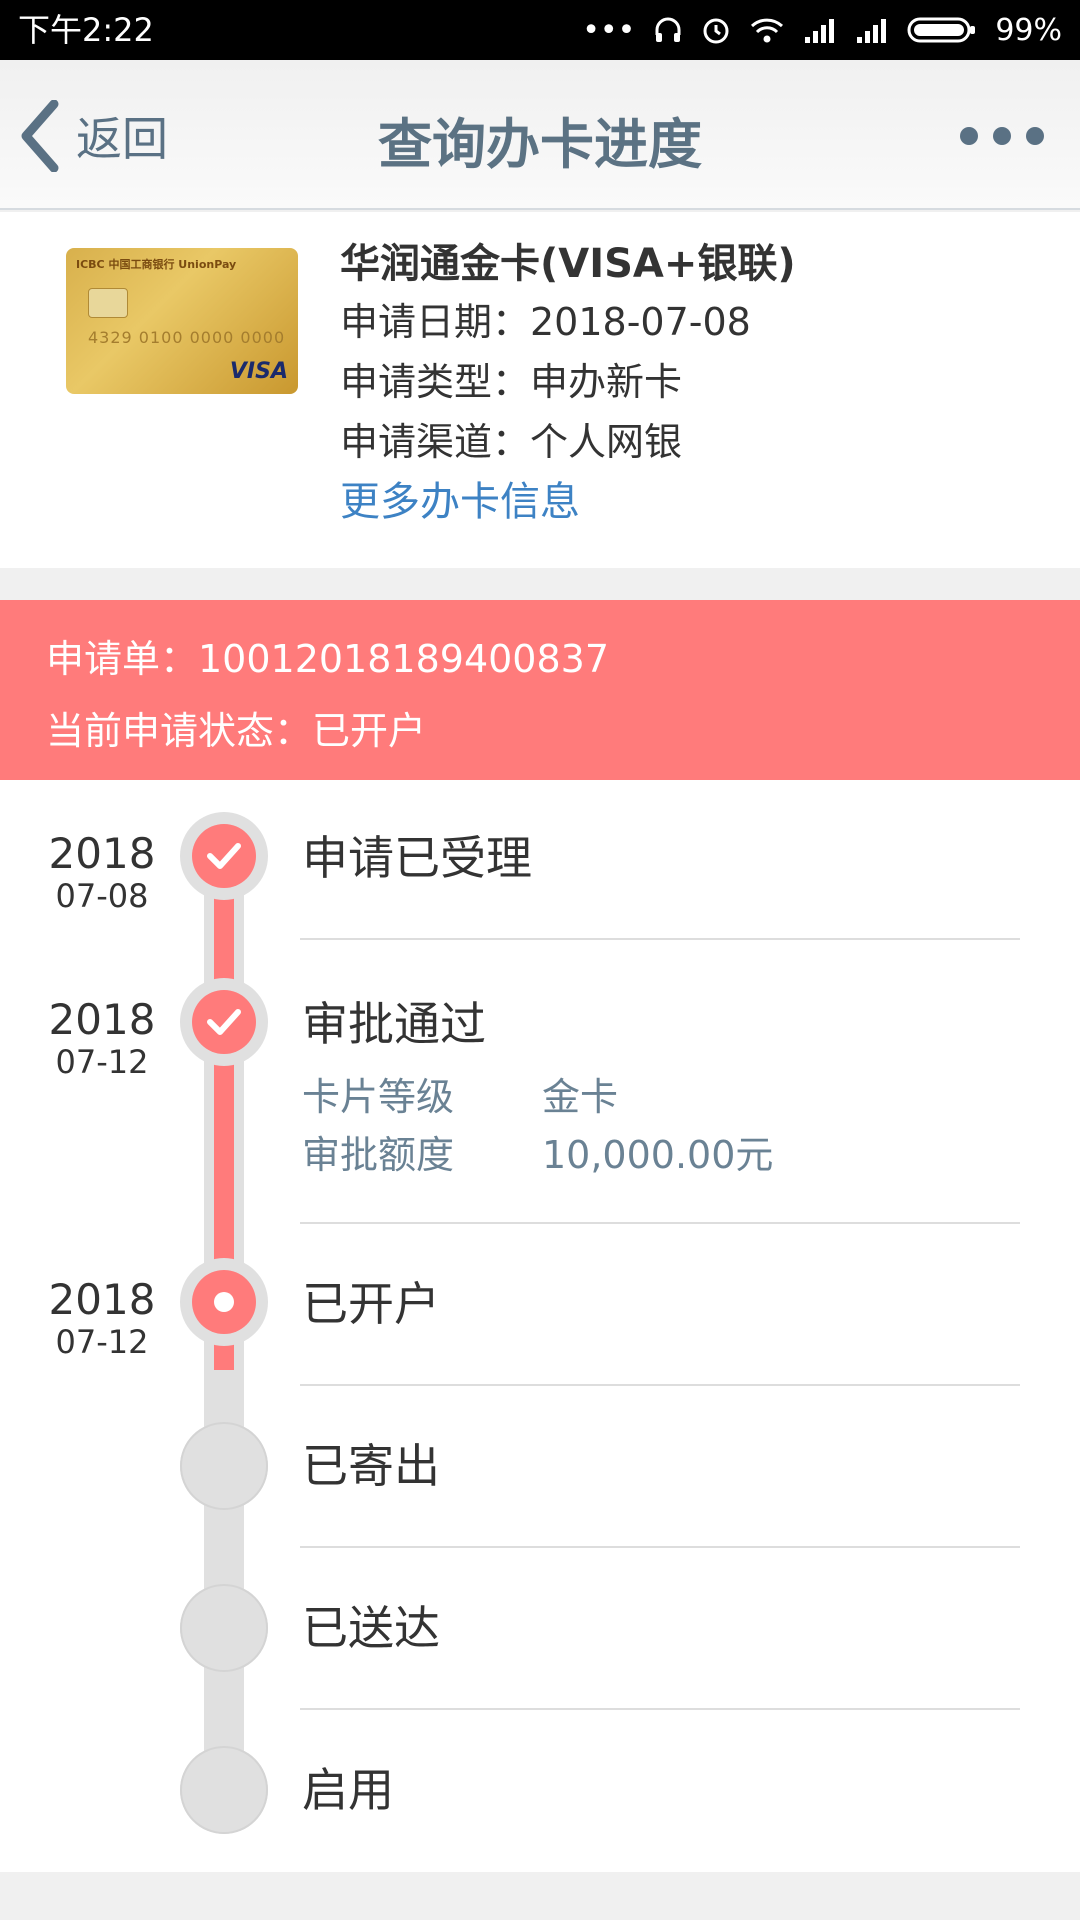 This screenshot has height=1920, width=1080. Describe the element at coordinates (540, 144) in the screenshot. I see `page-title: 查询办卡进度` at that location.